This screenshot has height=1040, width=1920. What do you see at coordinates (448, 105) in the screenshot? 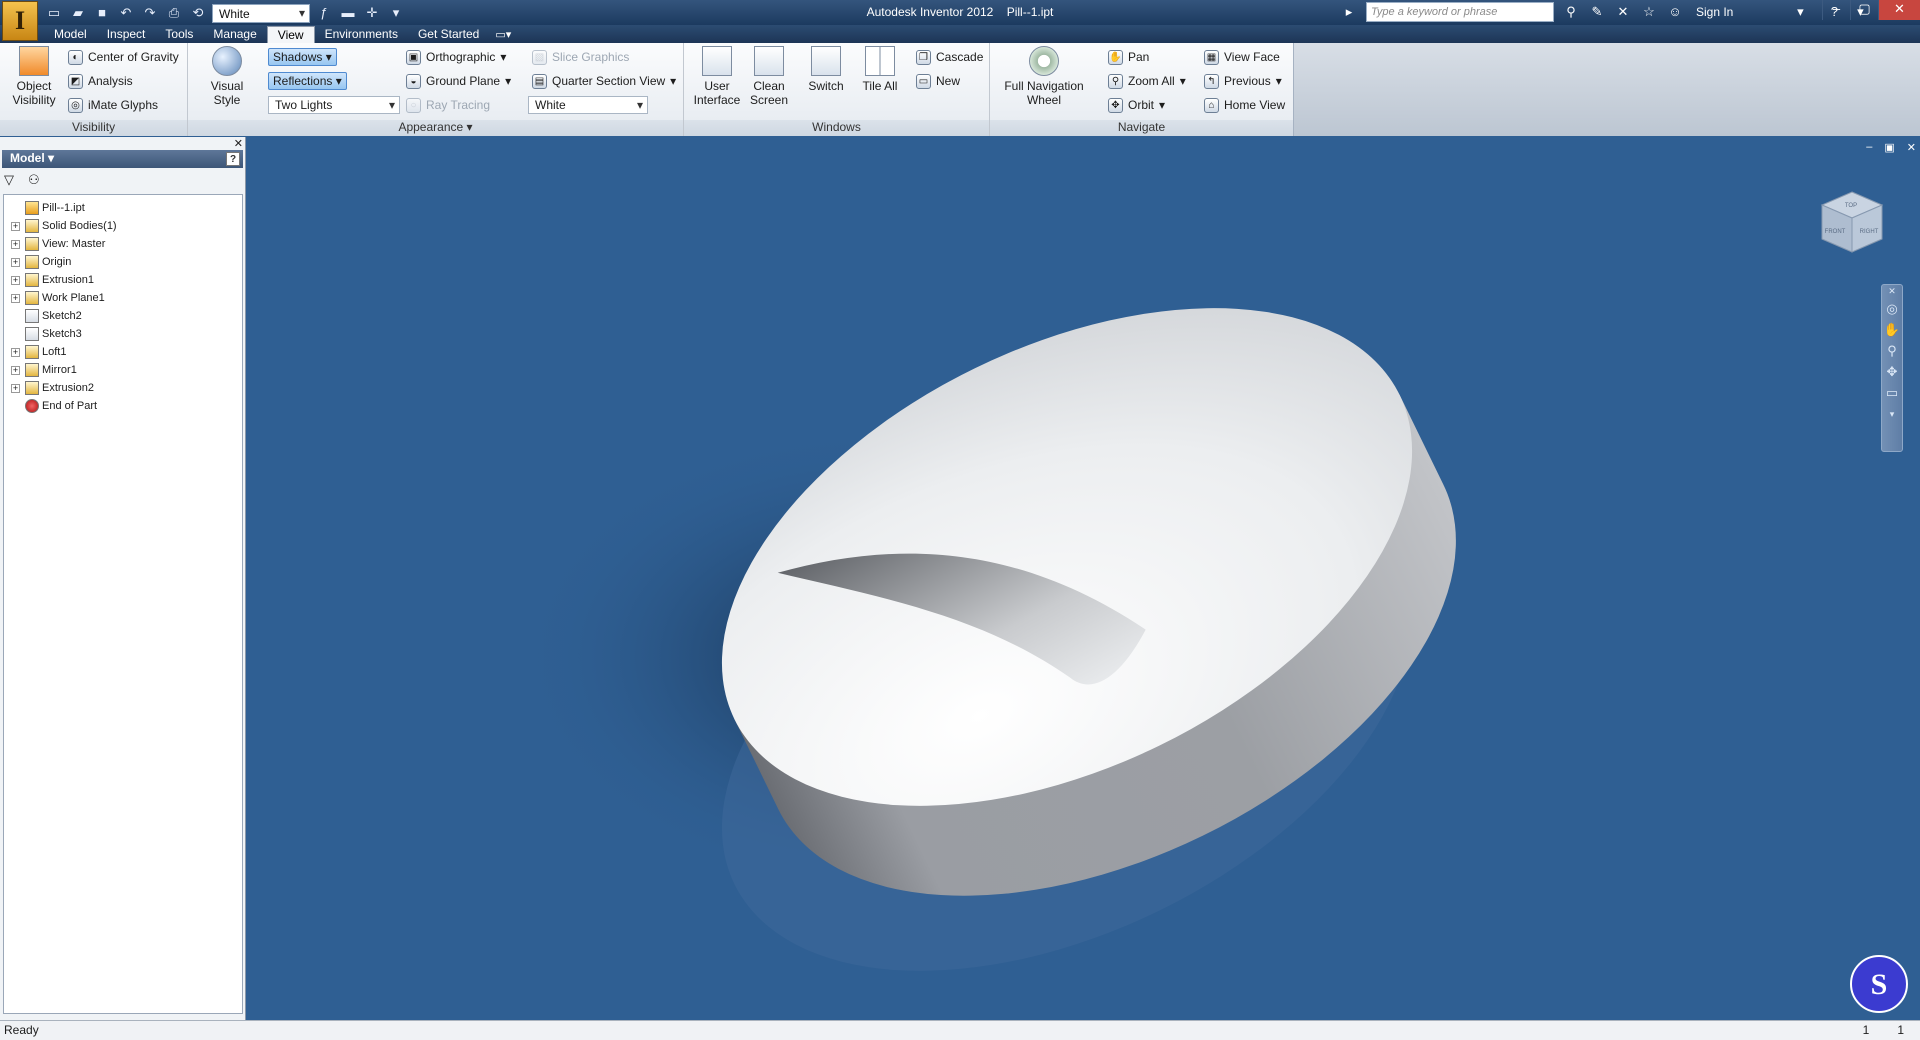
I see `ray-tracing-button: ○ Ray Tracing` at bounding box center [448, 105].